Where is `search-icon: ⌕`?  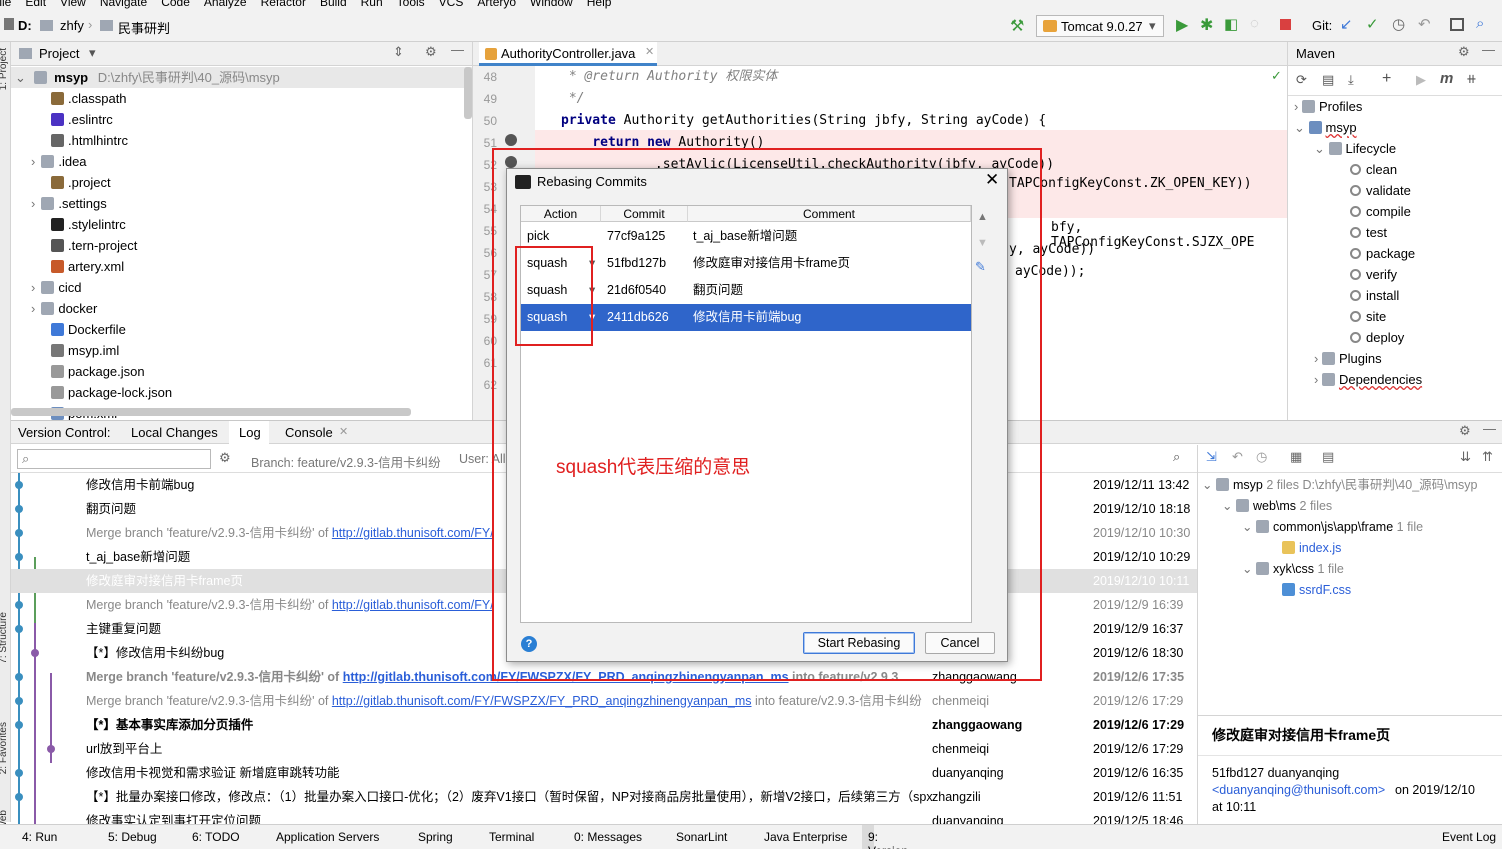
search-icon: ⌕ is located at coordinates (1176, 457).